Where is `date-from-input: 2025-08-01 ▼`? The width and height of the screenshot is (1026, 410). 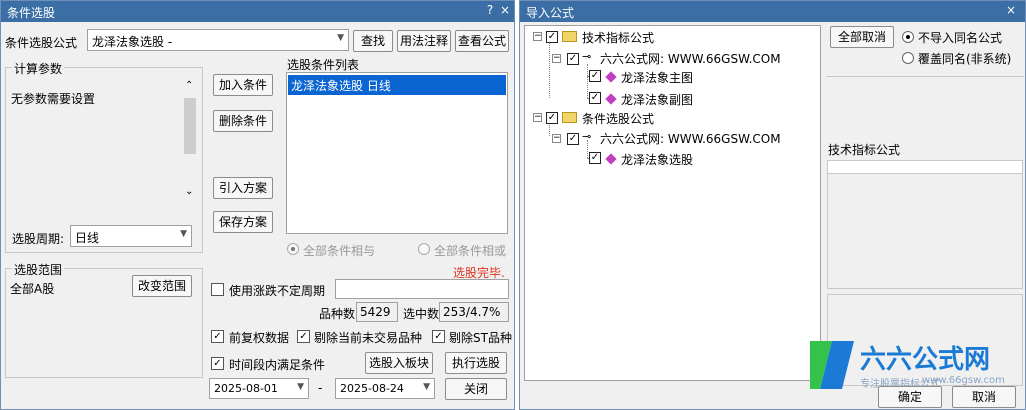
date-from-input: 2025-08-01 ▼ is located at coordinates (259, 388).